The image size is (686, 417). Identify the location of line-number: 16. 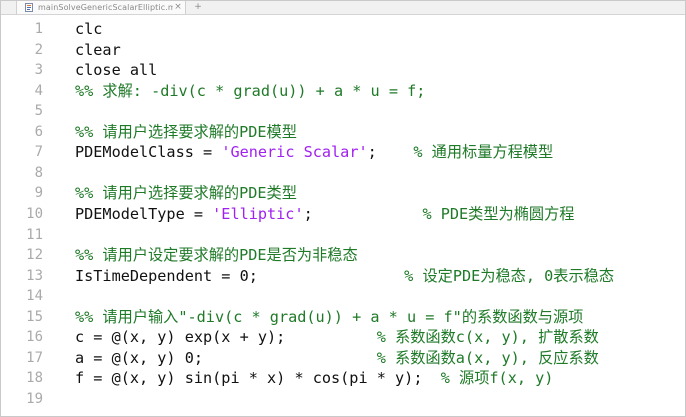
(34, 337).